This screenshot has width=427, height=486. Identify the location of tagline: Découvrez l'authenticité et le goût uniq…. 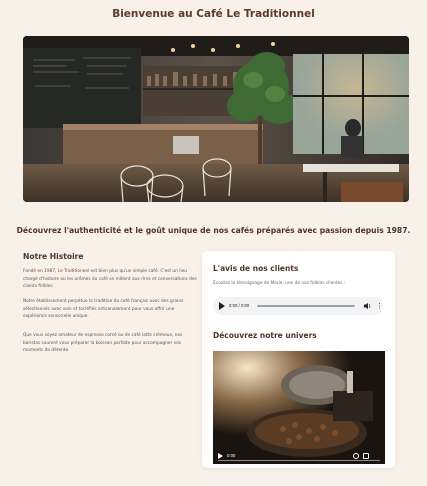
(213, 230).